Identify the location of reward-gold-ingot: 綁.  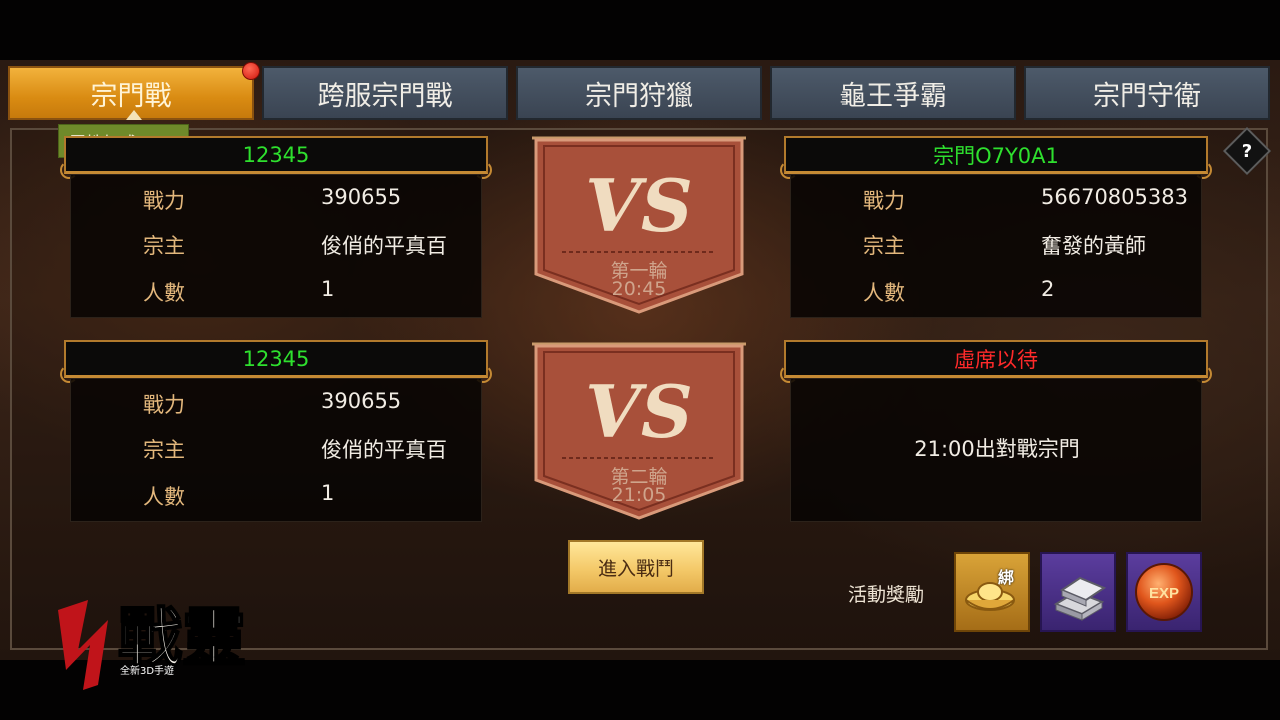
(992, 592).